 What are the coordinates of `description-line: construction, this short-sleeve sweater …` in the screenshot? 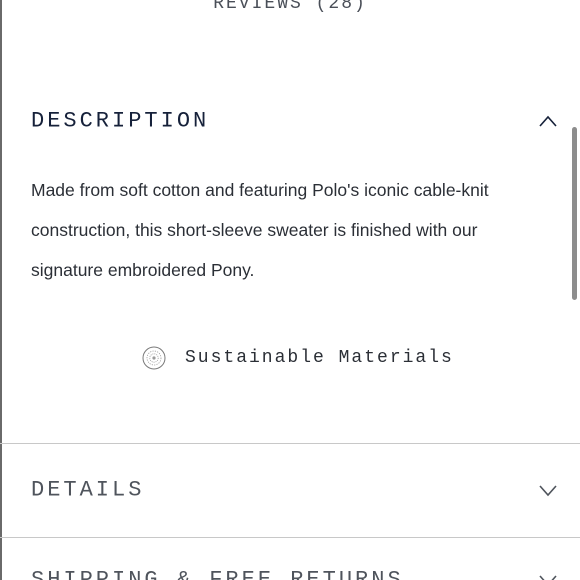 It's located at (254, 230).